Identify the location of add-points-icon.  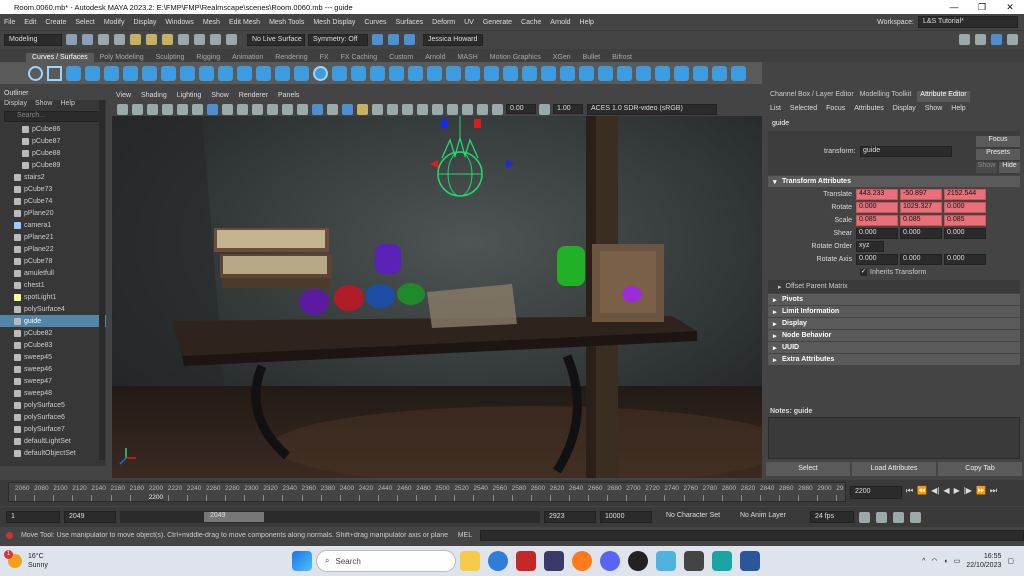
(282, 73).